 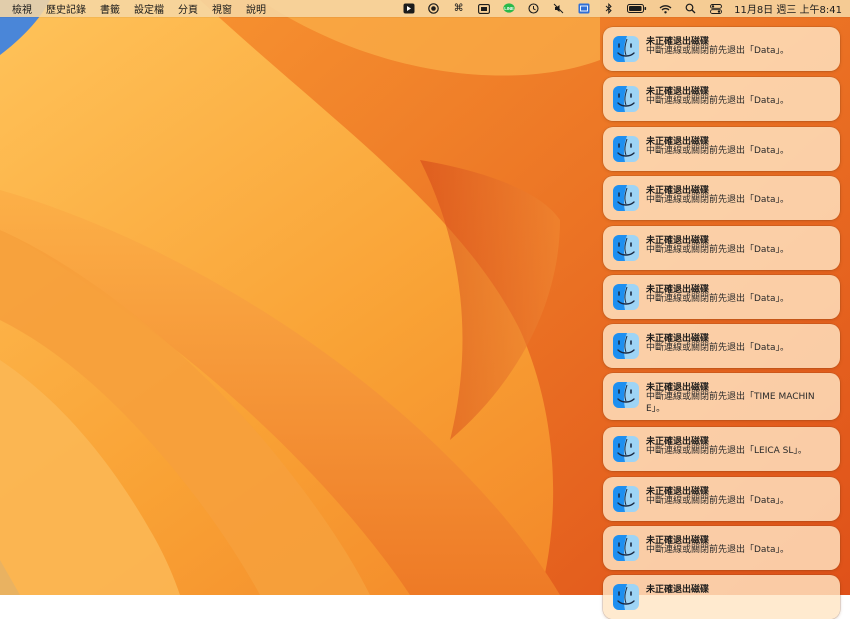 What do you see at coordinates (256, 8) in the screenshot?
I see `menu-item-6: 說明` at bounding box center [256, 8].